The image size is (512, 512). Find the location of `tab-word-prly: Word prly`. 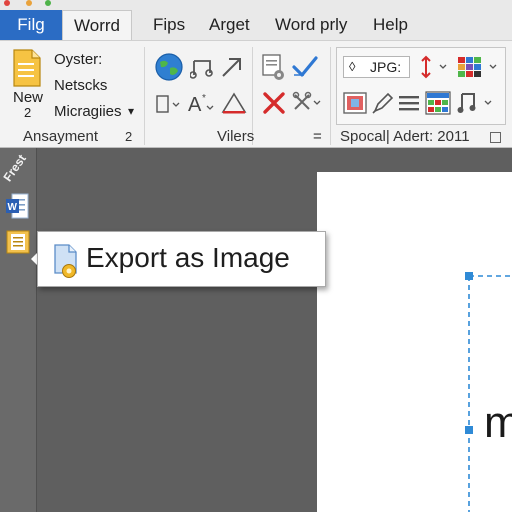

tab-word-prly: Word prly is located at coordinates (311, 25).